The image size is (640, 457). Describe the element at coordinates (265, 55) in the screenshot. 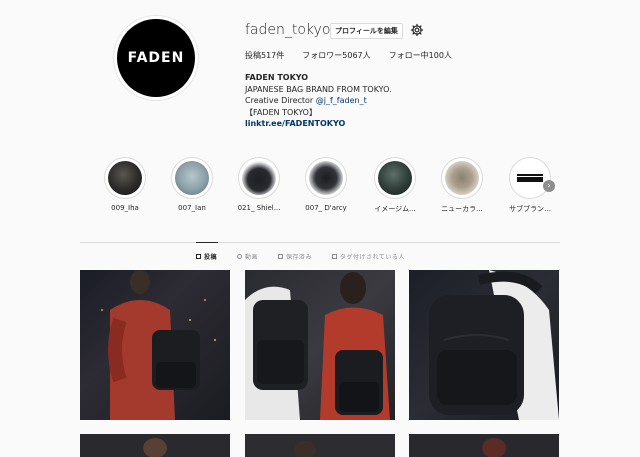

I see `posts-count: 投稿517件` at that location.